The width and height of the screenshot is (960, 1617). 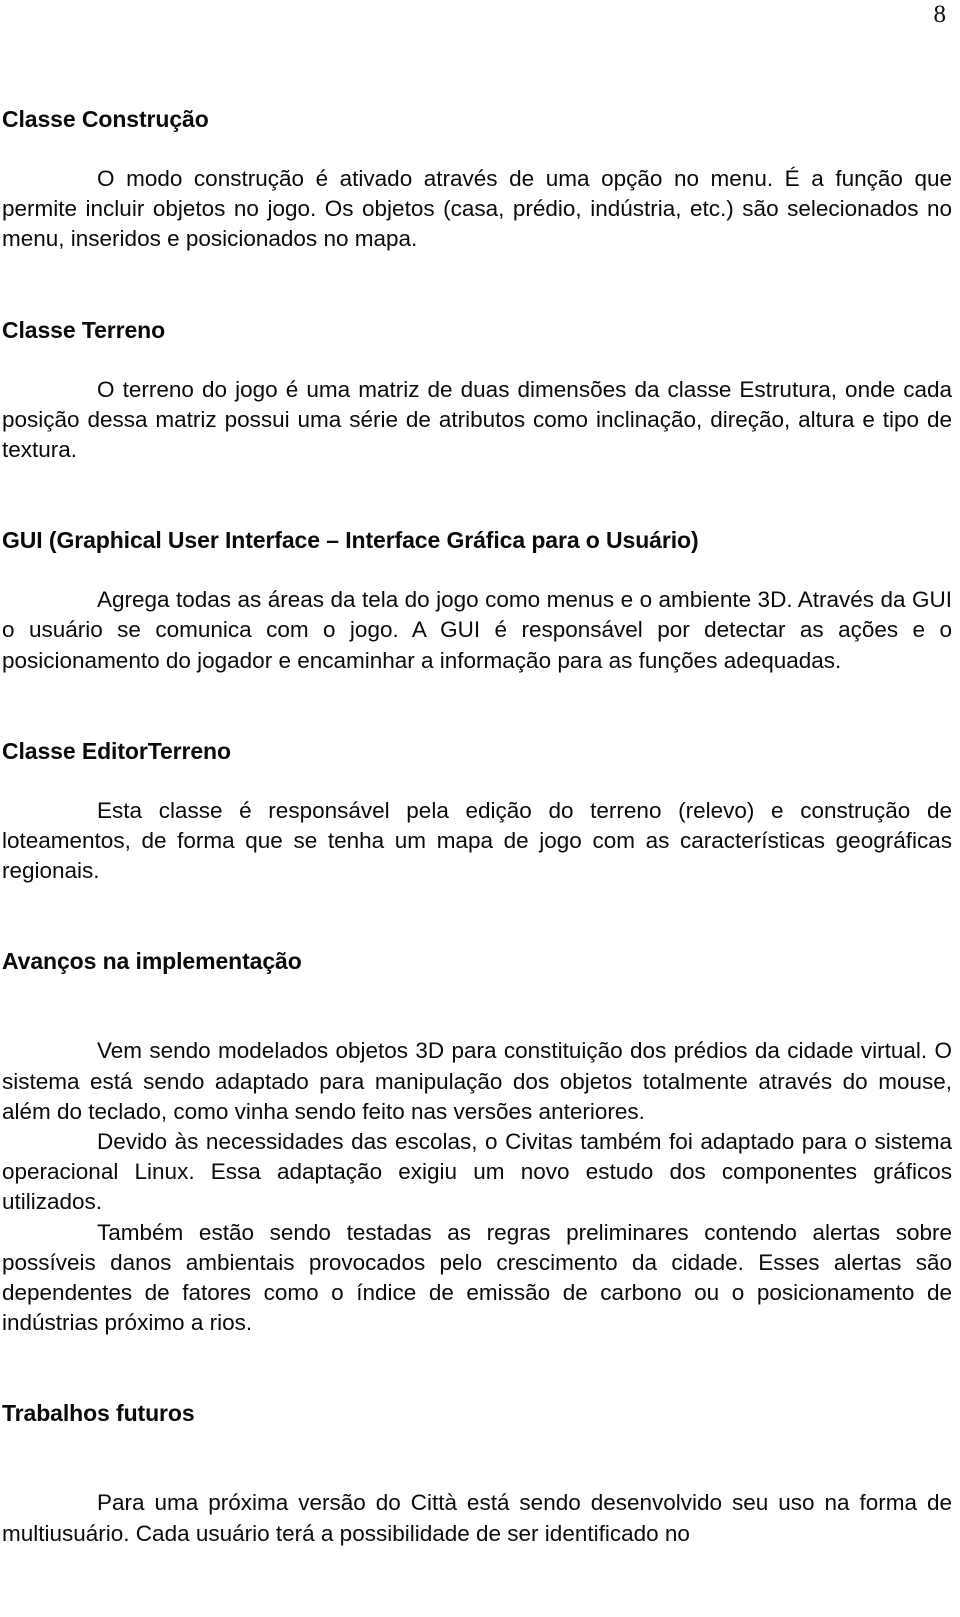 What do you see at coordinates (105, 119) in the screenshot?
I see `section-heading-classe-construcao: Classe Construção` at bounding box center [105, 119].